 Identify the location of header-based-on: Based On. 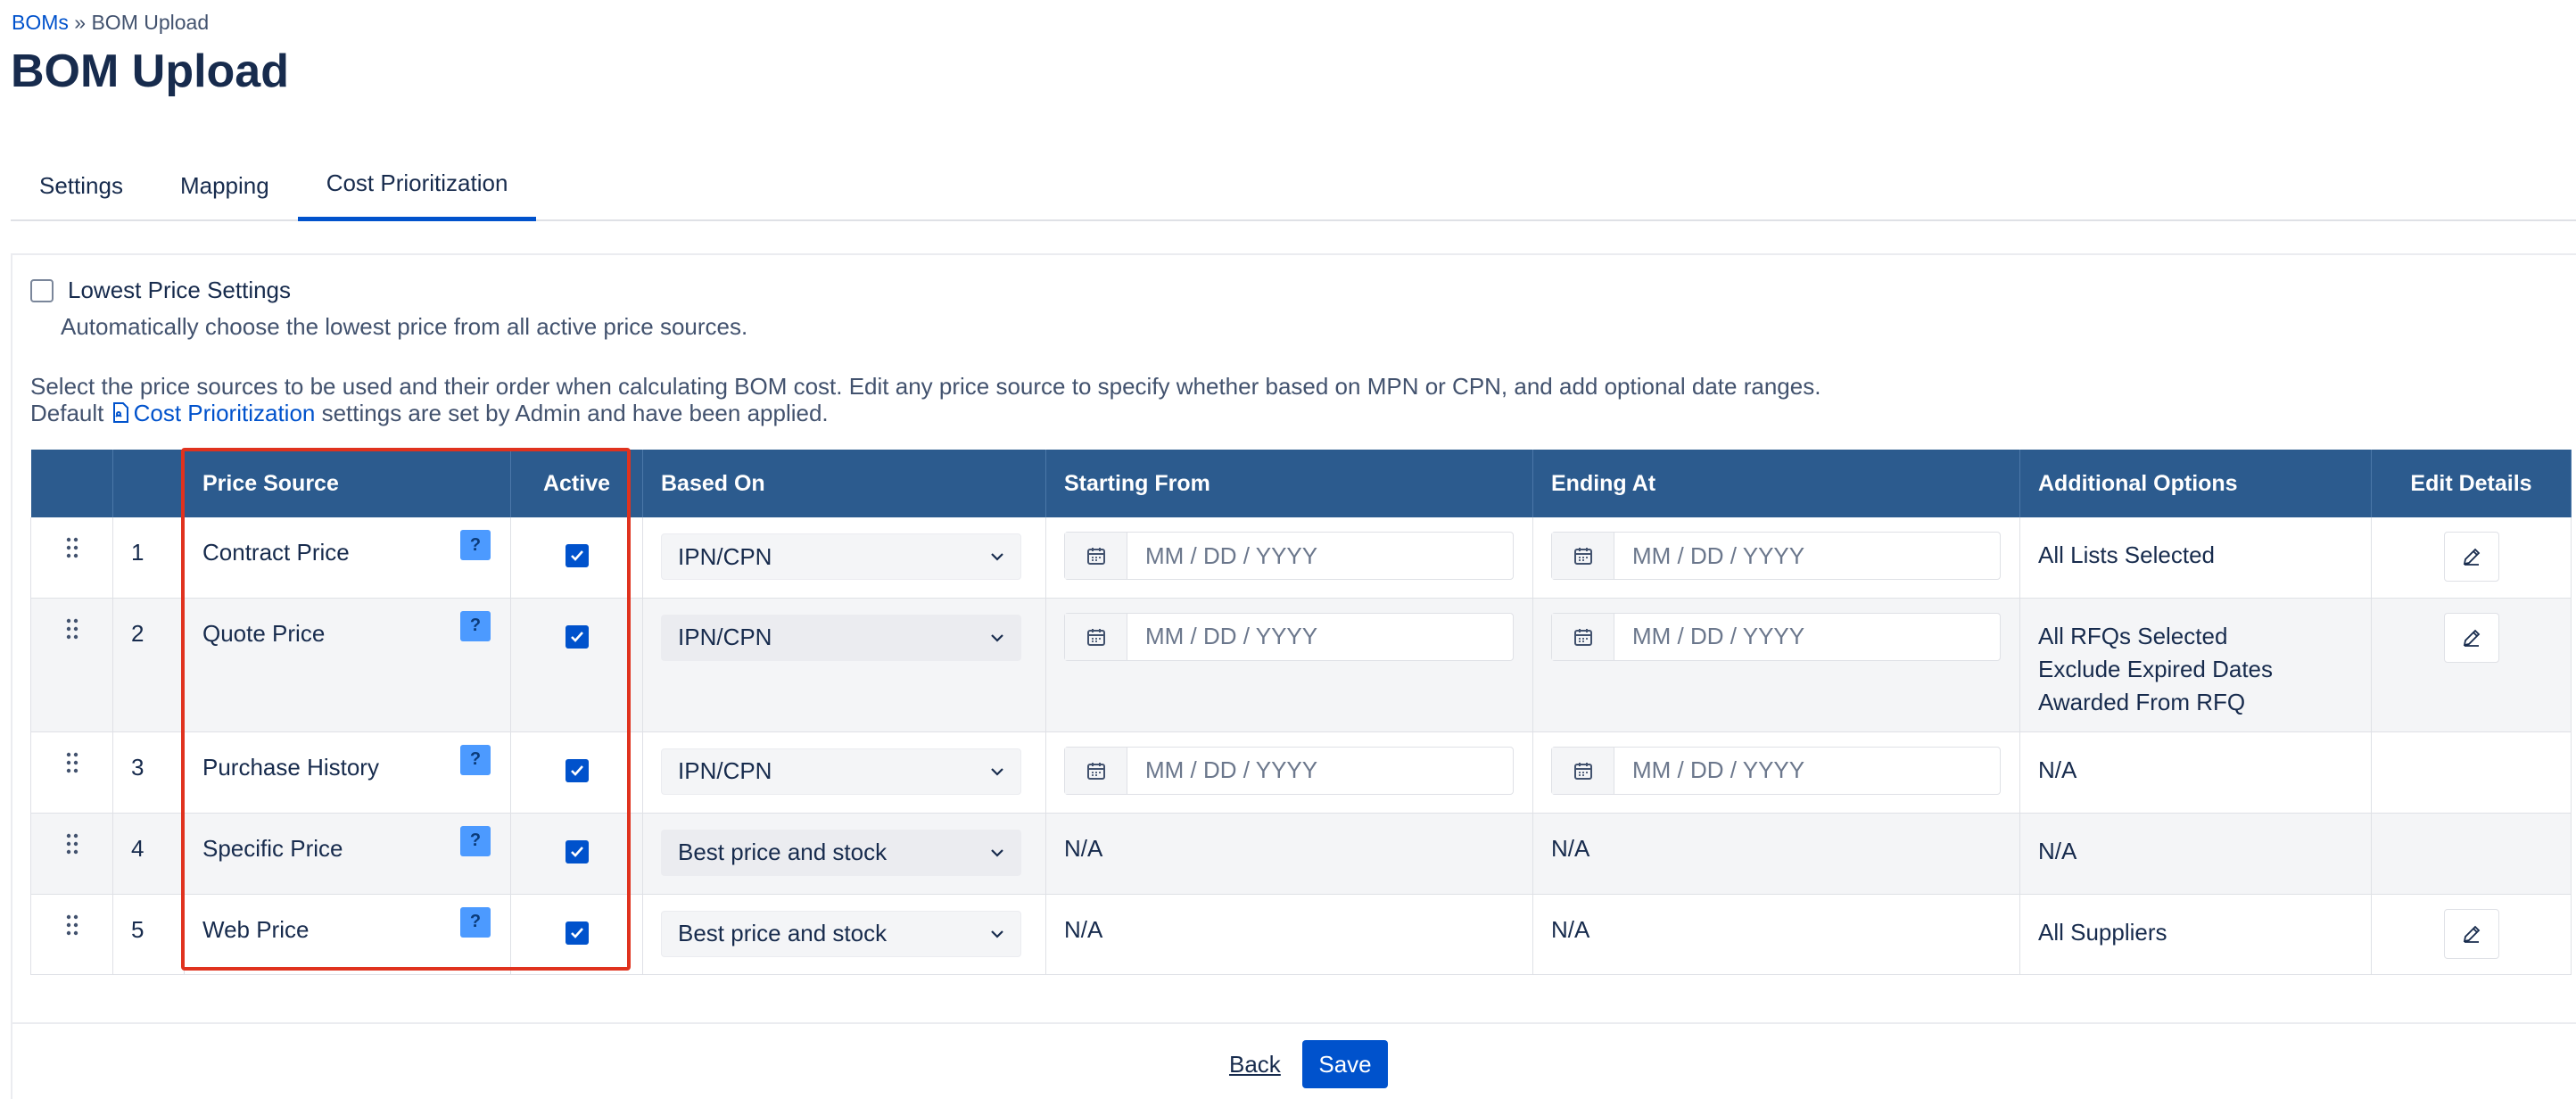
(844, 483).